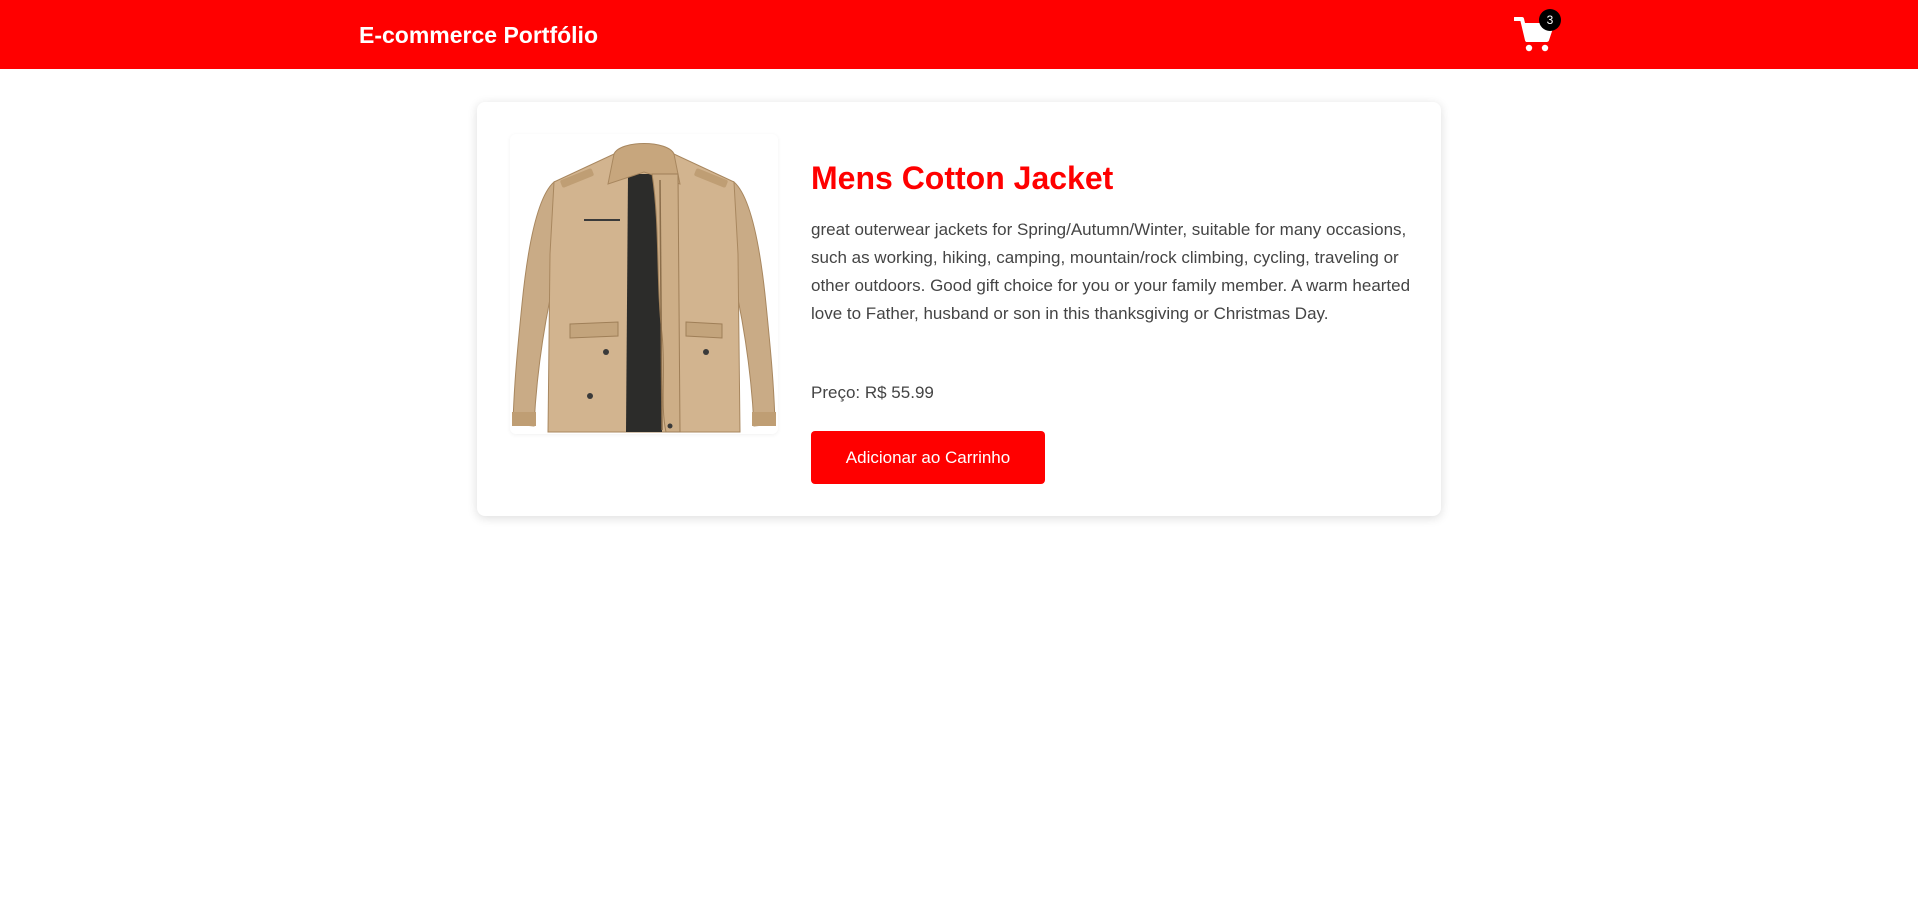  Describe the element at coordinates (872, 392) in the screenshot. I see `product-price: Preço: R$ 55.99` at that location.